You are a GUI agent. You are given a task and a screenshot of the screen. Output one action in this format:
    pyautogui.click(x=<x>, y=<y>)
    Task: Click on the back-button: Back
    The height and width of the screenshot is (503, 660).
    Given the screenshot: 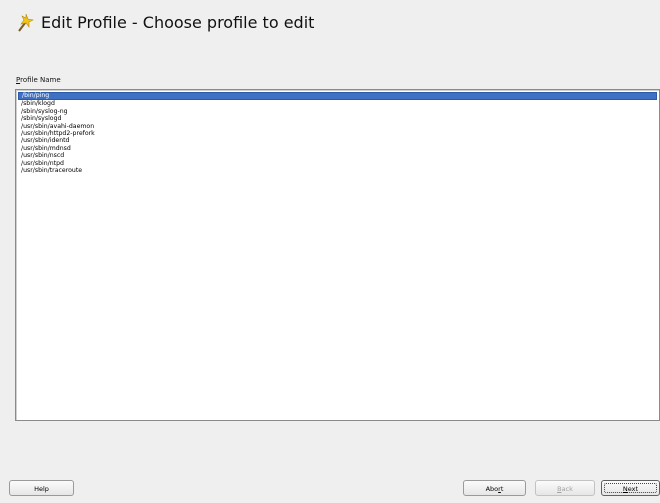 What is the action you would take?
    pyautogui.click(x=565, y=488)
    